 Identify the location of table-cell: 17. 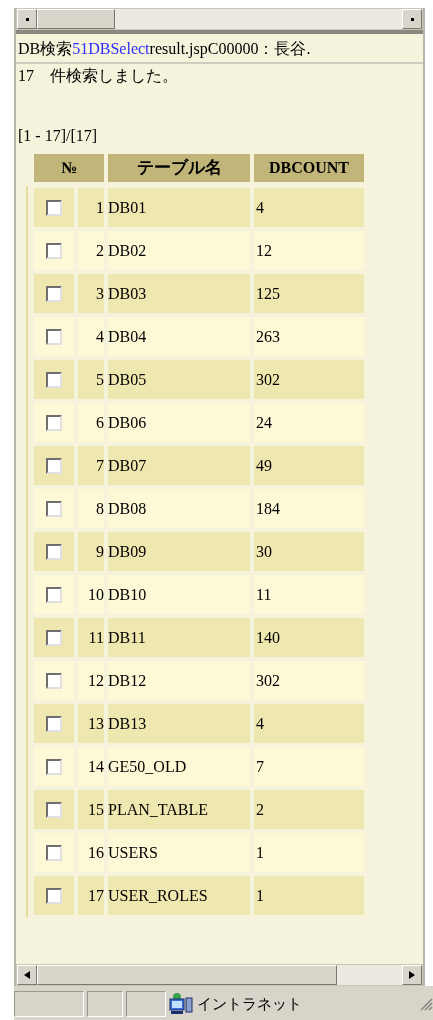
(91, 895).